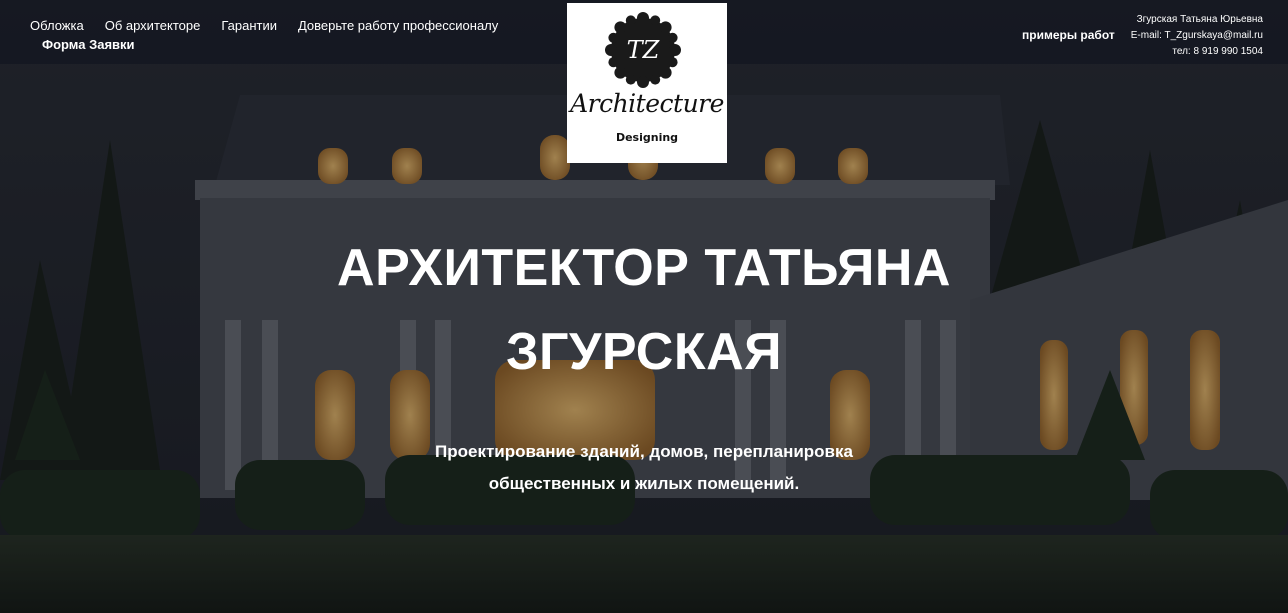 The width and height of the screenshot is (1288, 613). Describe the element at coordinates (1199, 19) in the screenshot. I see `contact-name: Згурская Татьяна Юрьевна` at that location.